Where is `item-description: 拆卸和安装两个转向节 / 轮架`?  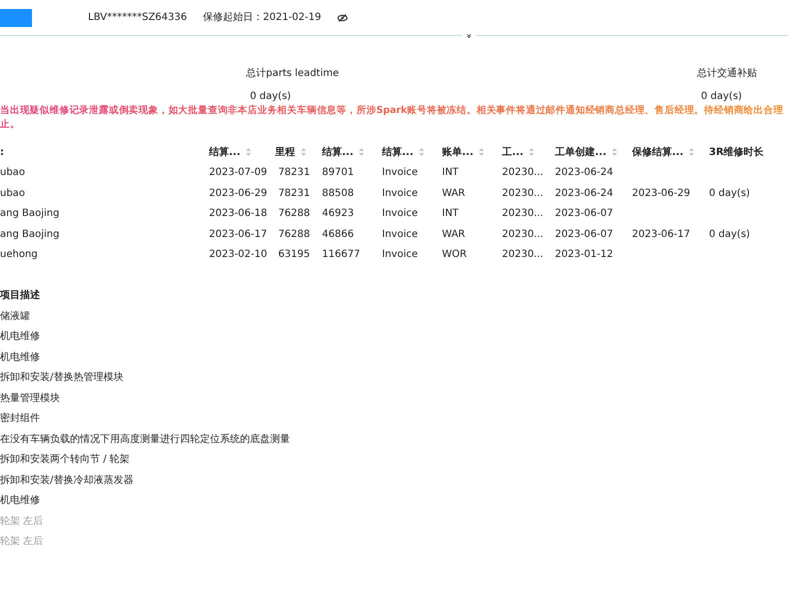
item-description: 拆卸和安装两个转向节 / 轮架 is located at coordinates (65, 459).